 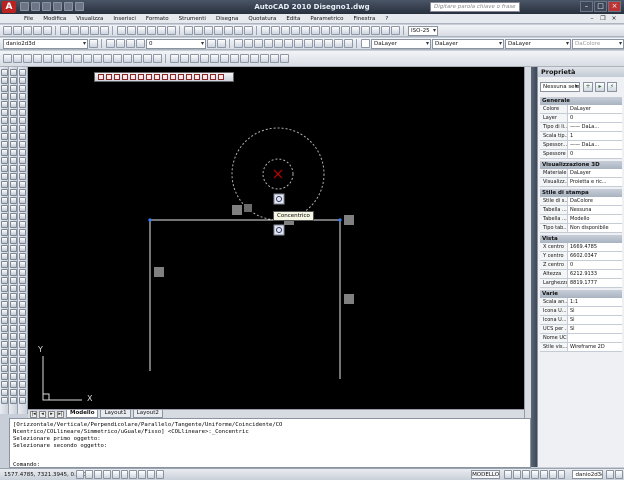 I want to click on sheet-set-icon, so click(x=218, y=30).